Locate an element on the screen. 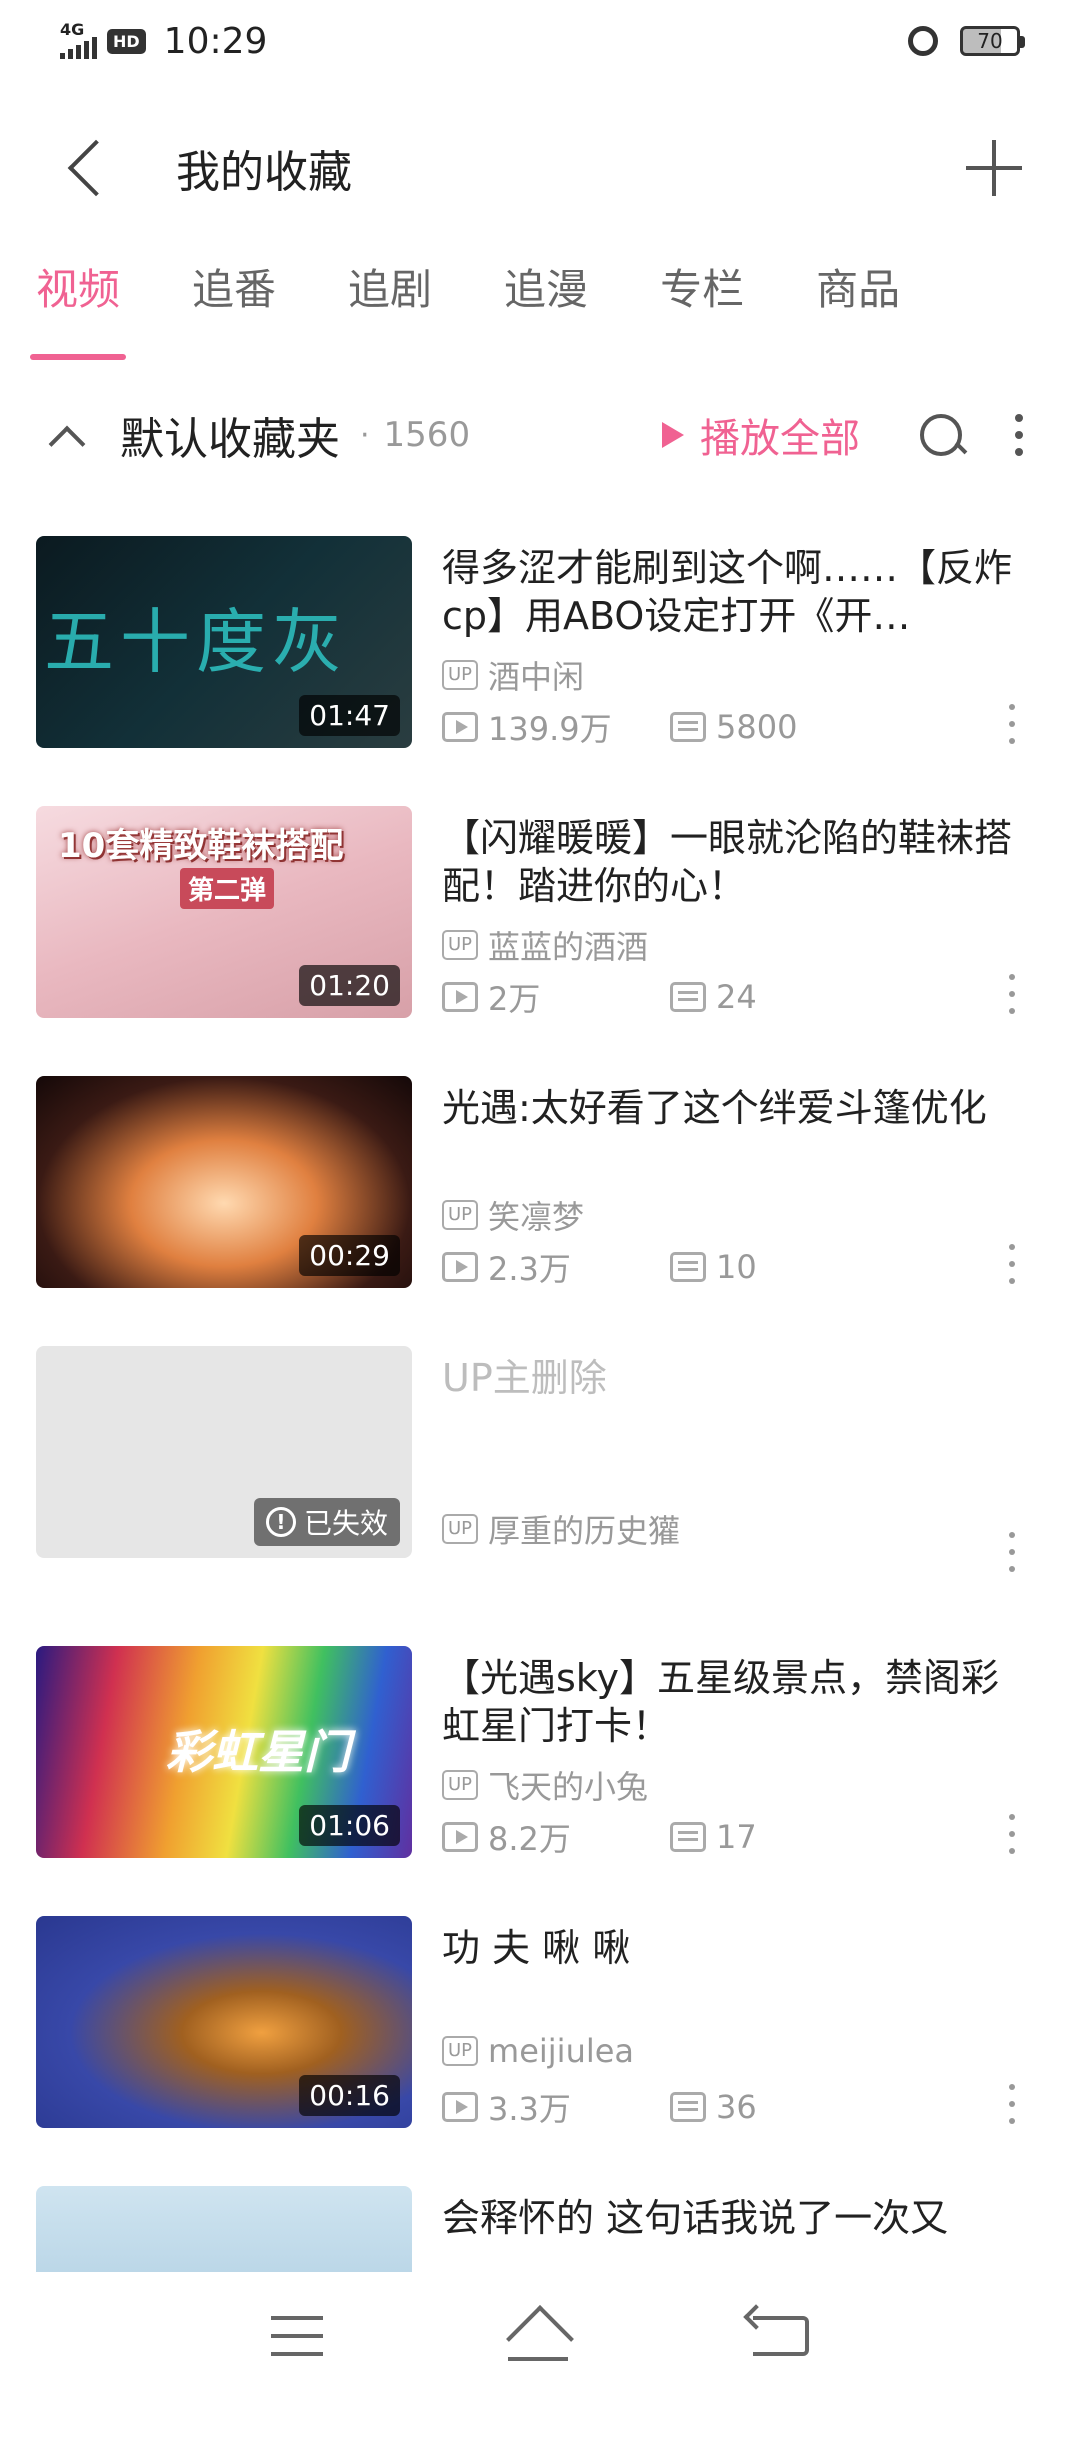  system-nav-bar is located at coordinates (540, 2336).